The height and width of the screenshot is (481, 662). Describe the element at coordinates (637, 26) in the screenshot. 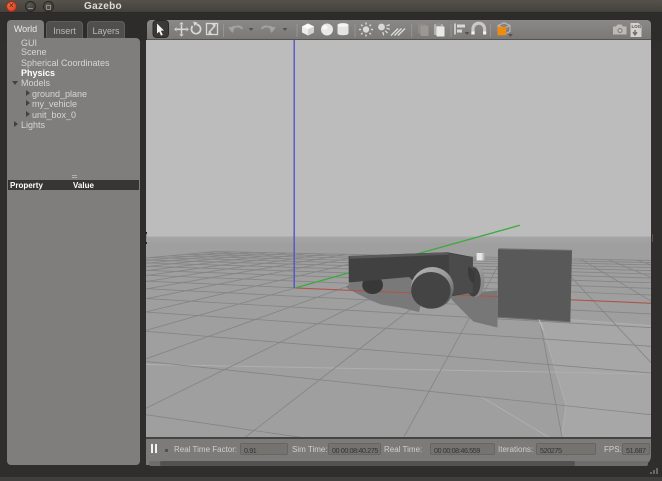

I see `svg-text: LOG` at that location.